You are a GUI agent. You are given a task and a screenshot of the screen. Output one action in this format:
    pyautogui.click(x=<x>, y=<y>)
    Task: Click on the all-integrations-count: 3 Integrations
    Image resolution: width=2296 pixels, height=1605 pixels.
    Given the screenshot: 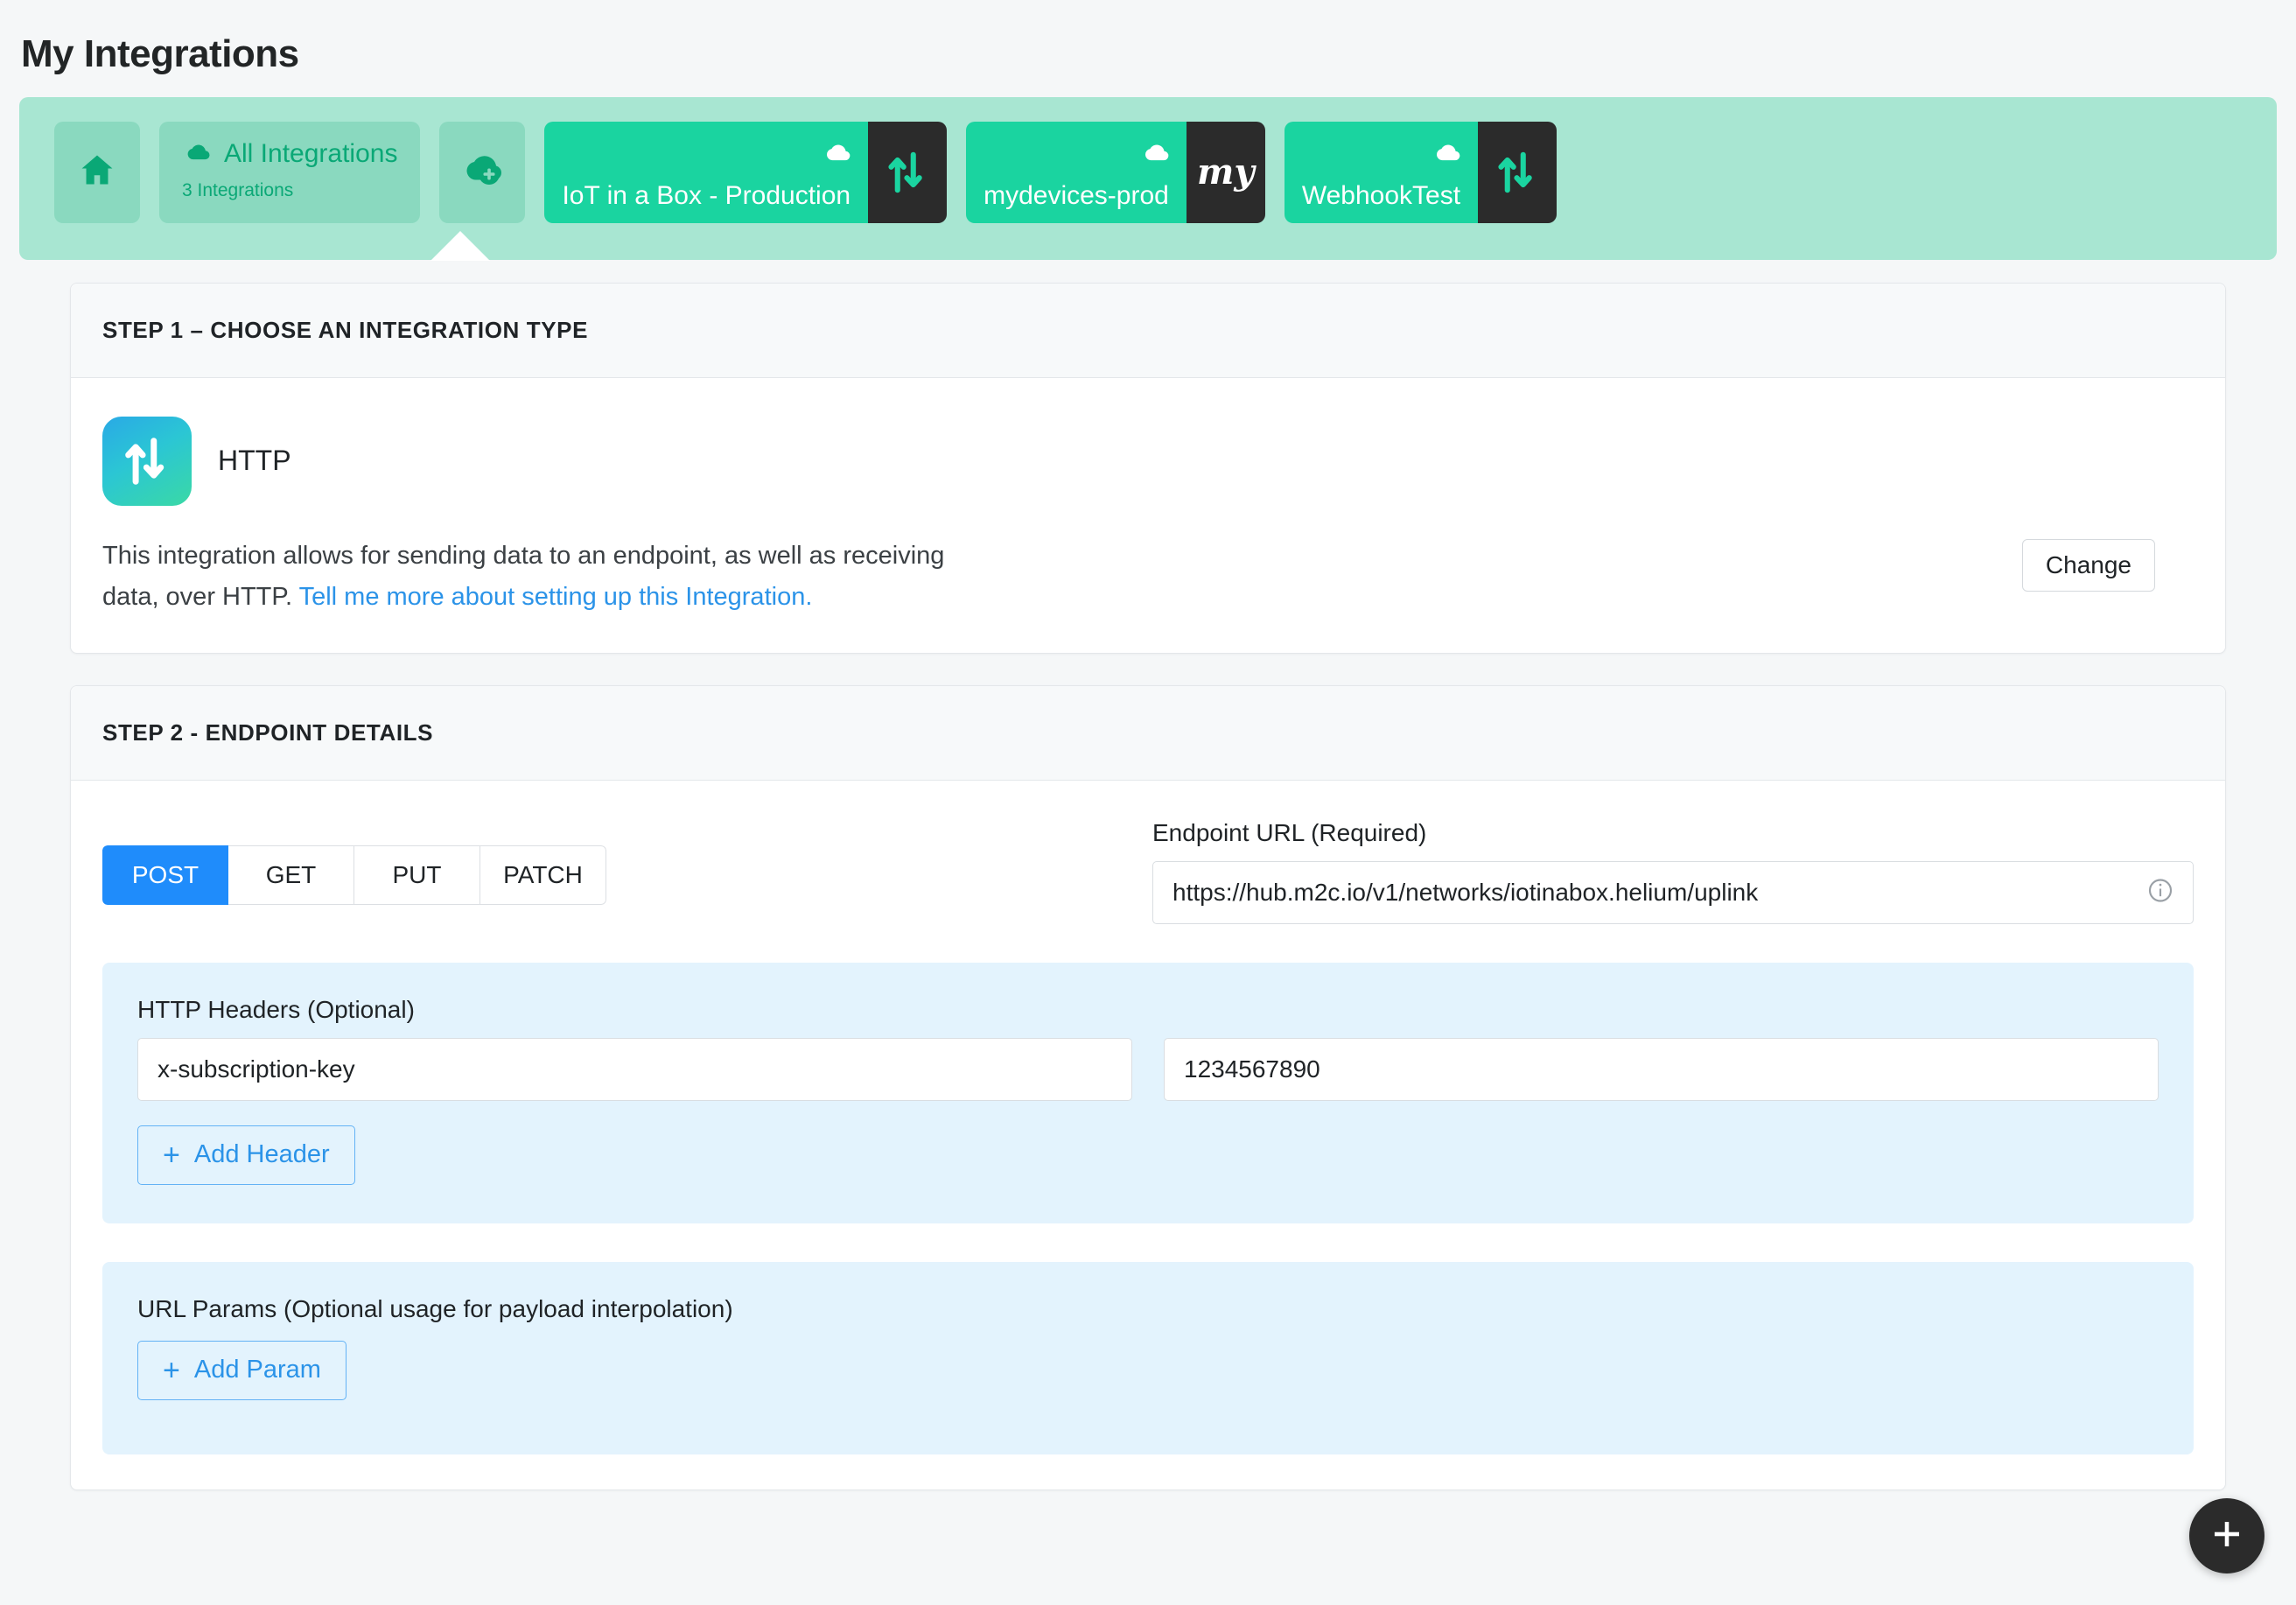 What is the action you would take?
    pyautogui.click(x=238, y=190)
    